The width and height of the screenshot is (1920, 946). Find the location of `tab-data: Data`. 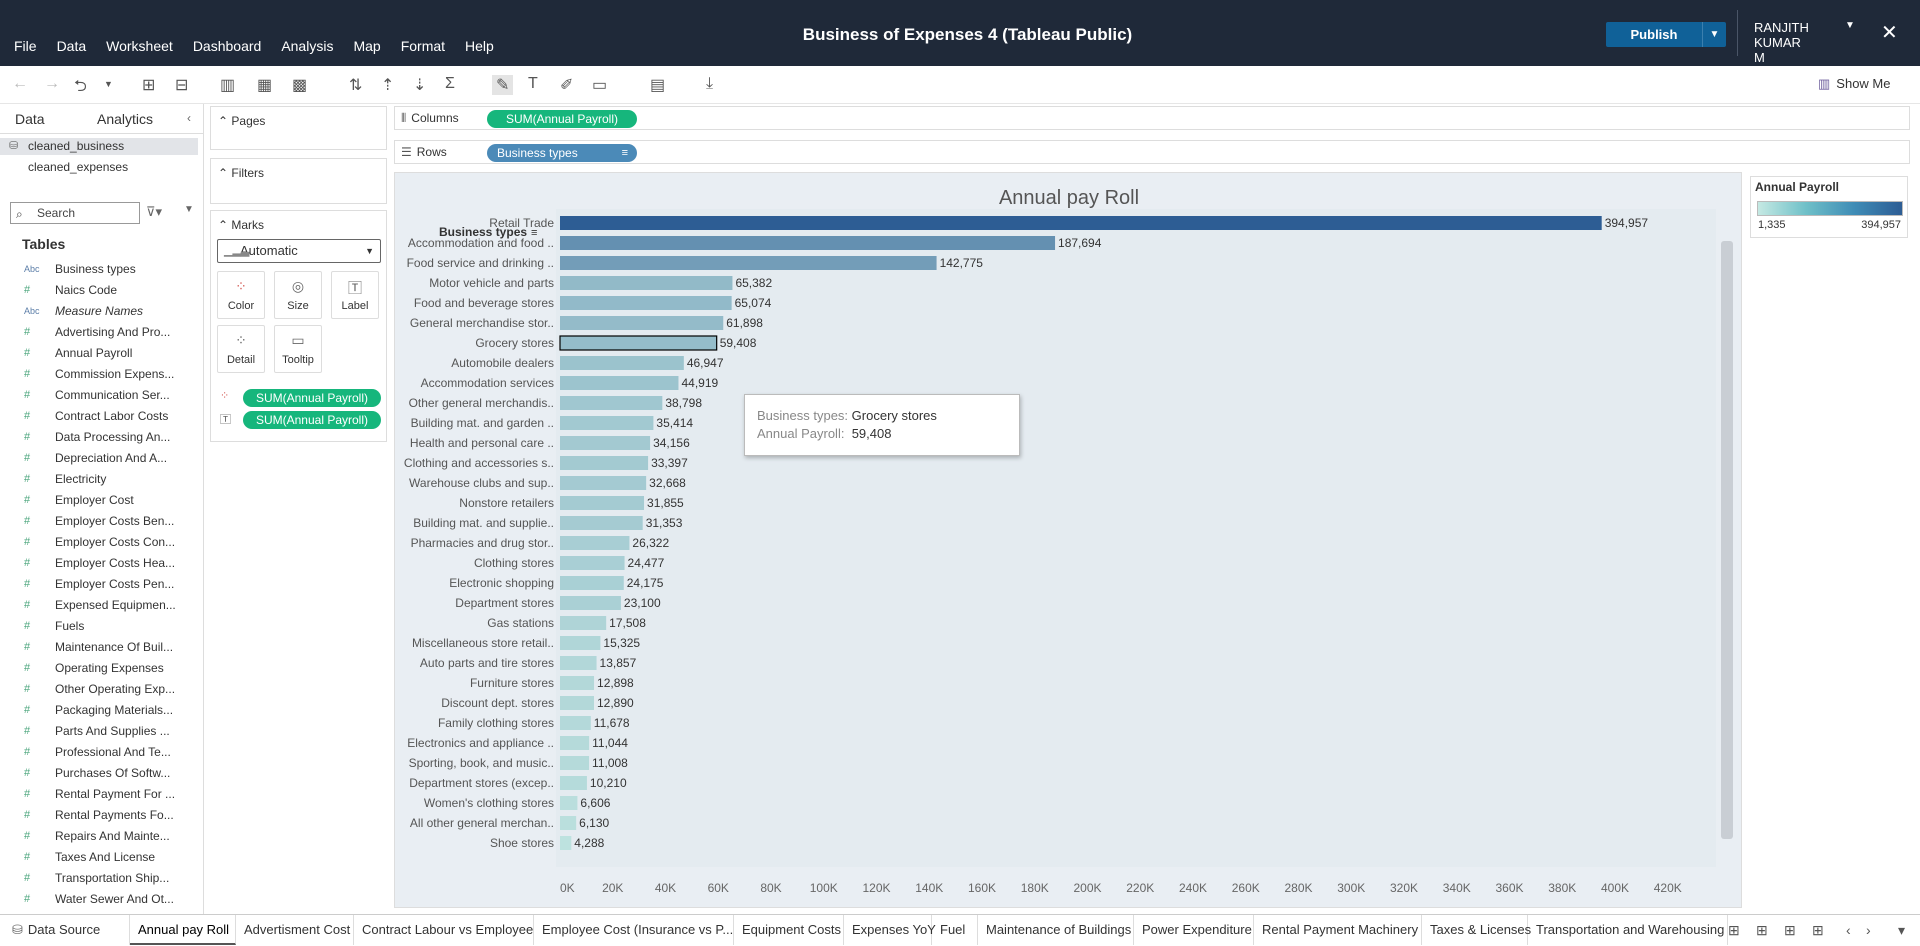

tab-data: Data is located at coordinates (30, 119).